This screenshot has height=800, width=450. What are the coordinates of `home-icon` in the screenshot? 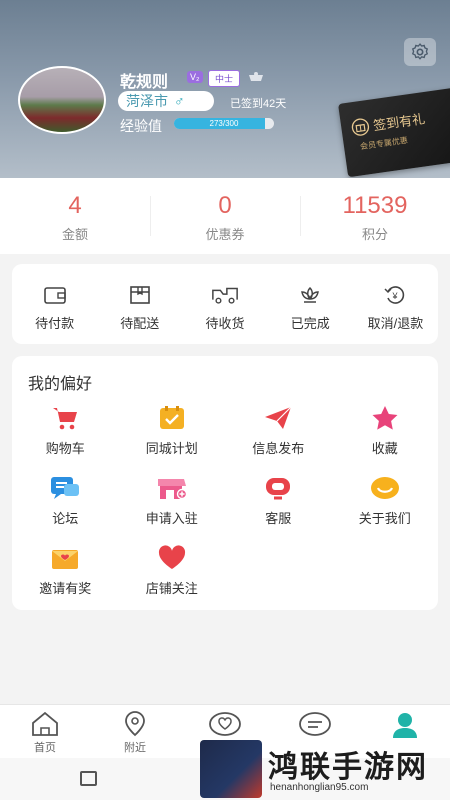 It's located at (45, 723).